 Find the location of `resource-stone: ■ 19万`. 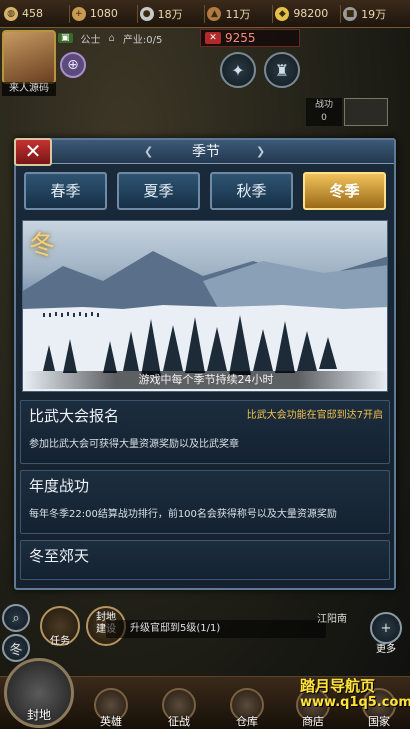

resource-stone: ■ 19万 is located at coordinates (374, 14).